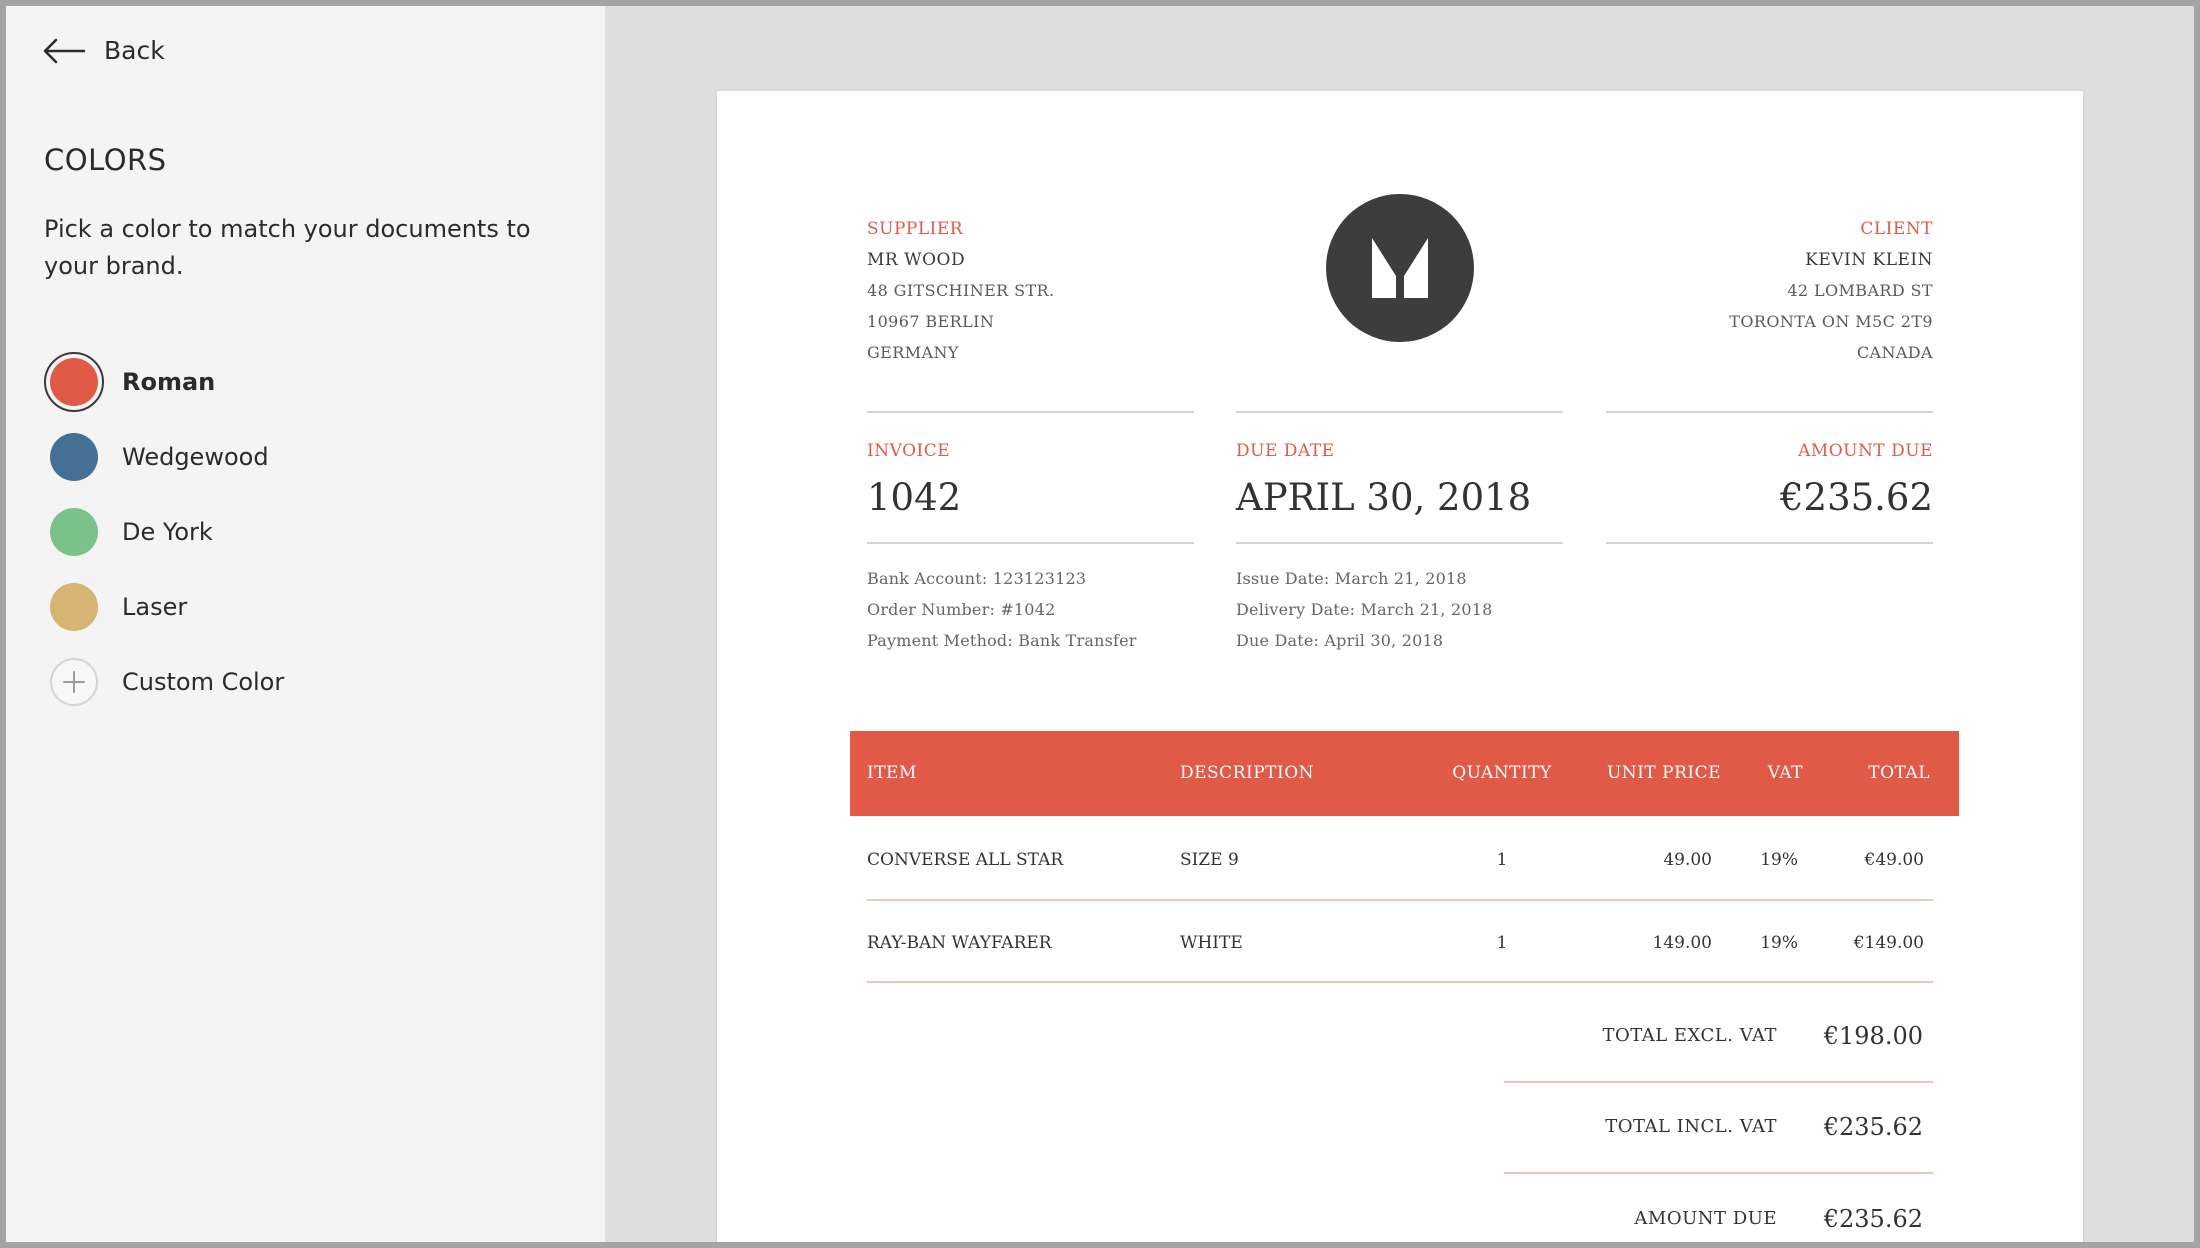 This screenshot has height=1248, width=2200. I want to click on total-incl-vat-label: TOTAL INCL. VAT, so click(1691, 1126).